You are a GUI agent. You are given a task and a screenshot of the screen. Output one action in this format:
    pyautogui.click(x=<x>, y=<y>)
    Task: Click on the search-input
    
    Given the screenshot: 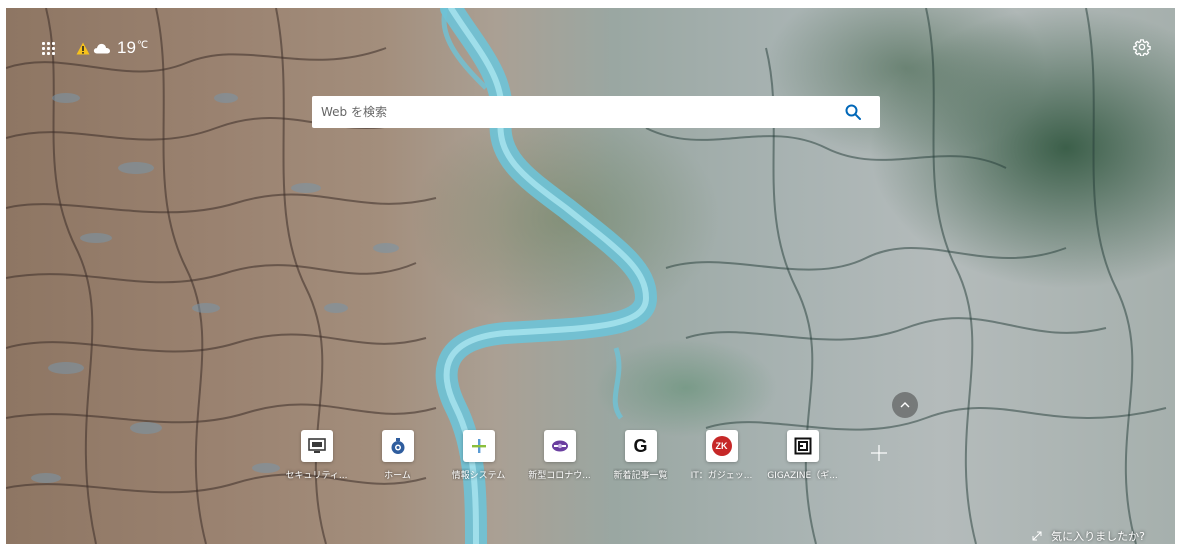 What is the action you would take?
    pyautogui.click(x=575, y=112)
    